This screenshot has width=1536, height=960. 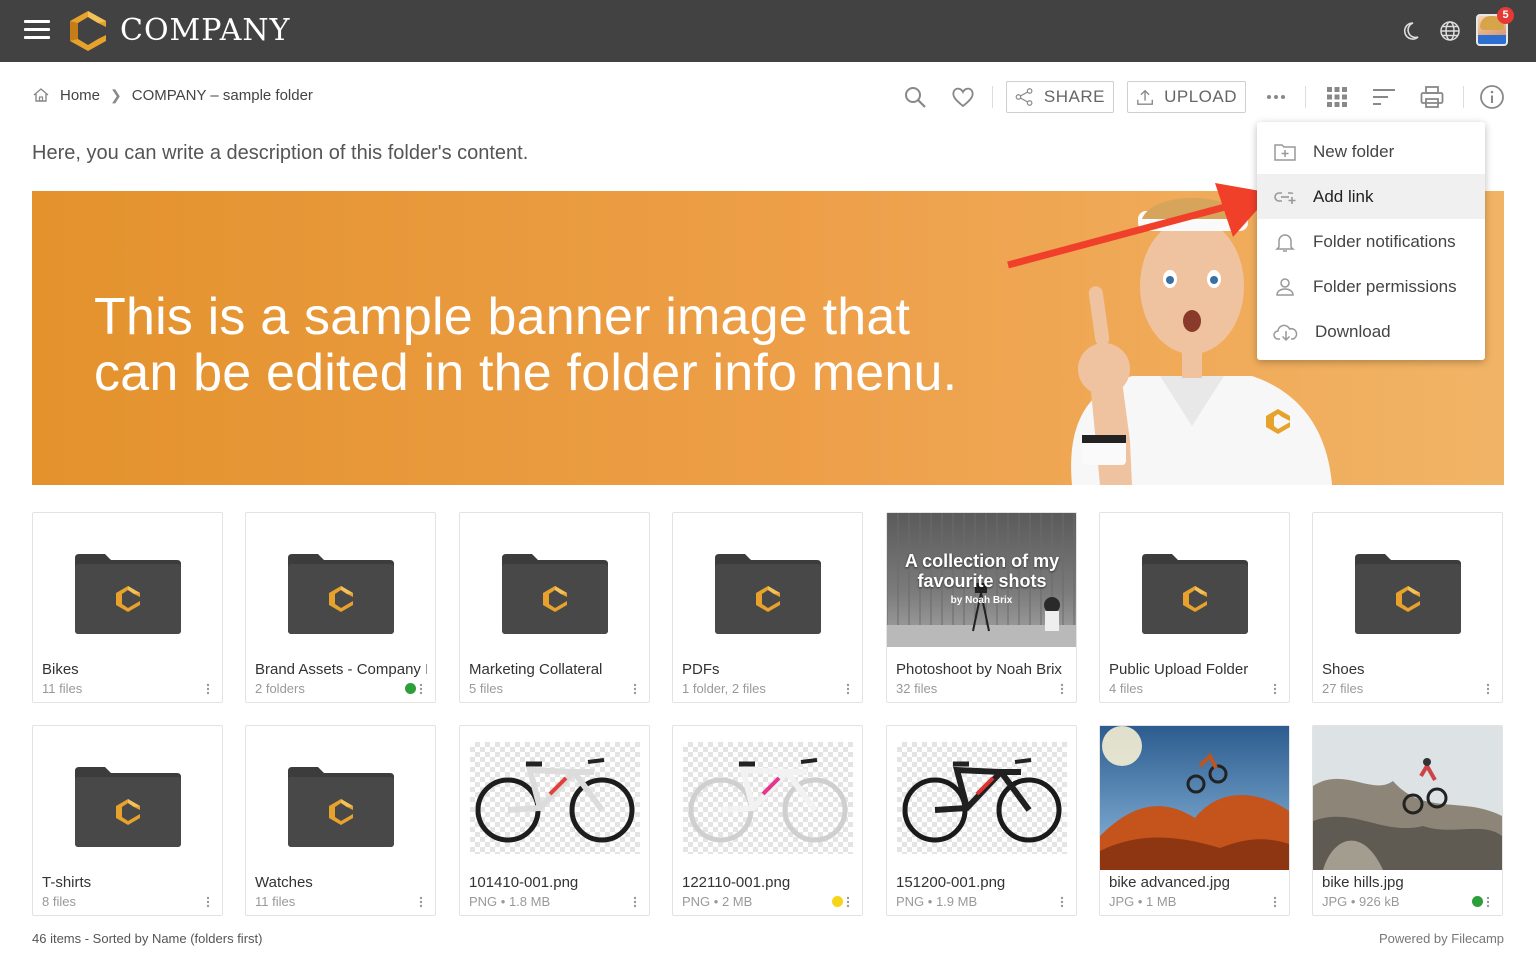 I want to click on item-name: bike hills.jpg, so click(x=1408, y=882).